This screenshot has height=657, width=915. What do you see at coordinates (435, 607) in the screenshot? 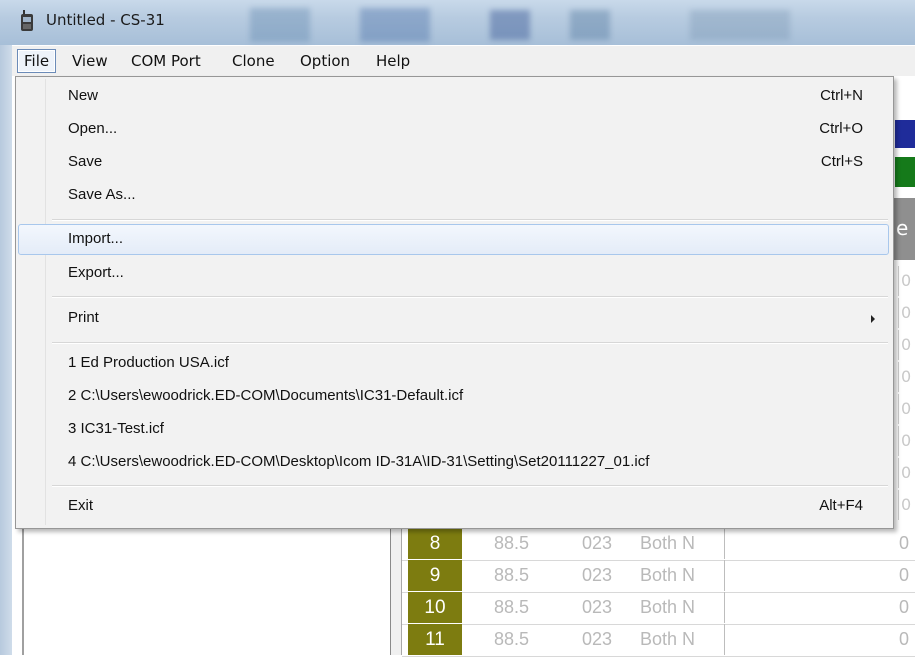
I see `row-number: 10` at bounding box center [435, 607].